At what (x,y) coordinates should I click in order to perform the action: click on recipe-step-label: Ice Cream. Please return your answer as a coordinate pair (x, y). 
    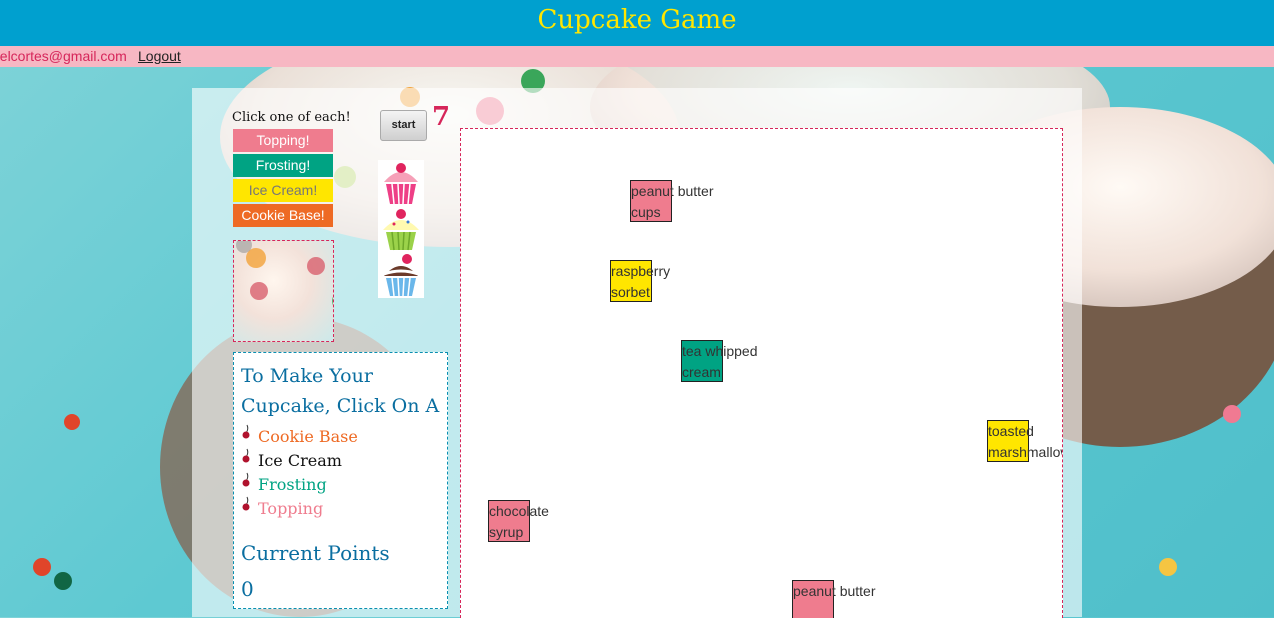
    Looking at the image, I should click on (300, 460).